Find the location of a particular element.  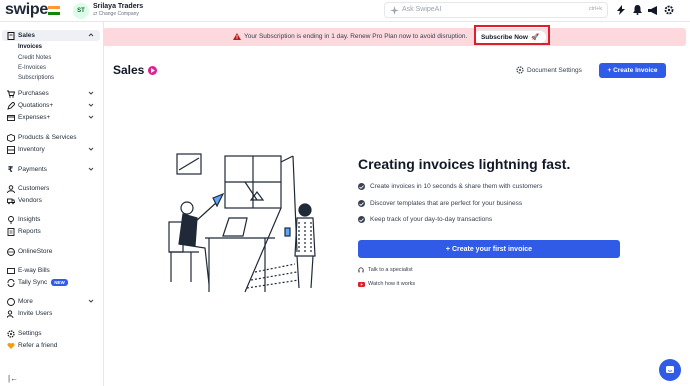

invite-icon is located at coordinates (10, 313).